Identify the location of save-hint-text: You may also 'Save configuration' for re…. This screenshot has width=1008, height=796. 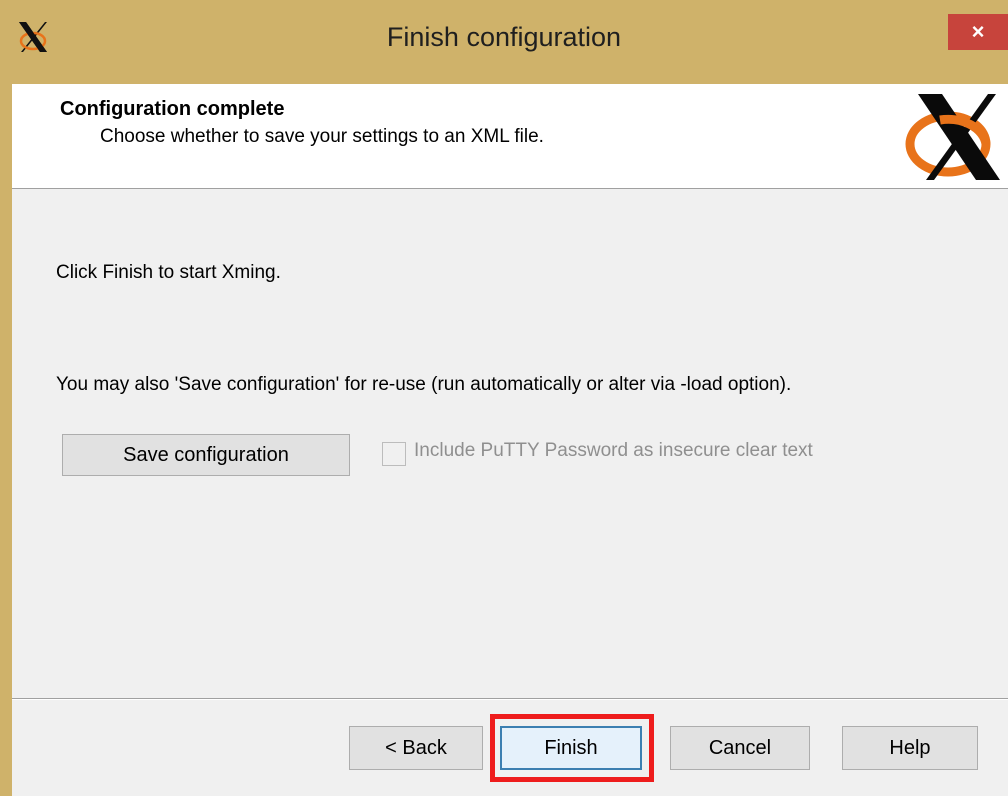
(424, 384).